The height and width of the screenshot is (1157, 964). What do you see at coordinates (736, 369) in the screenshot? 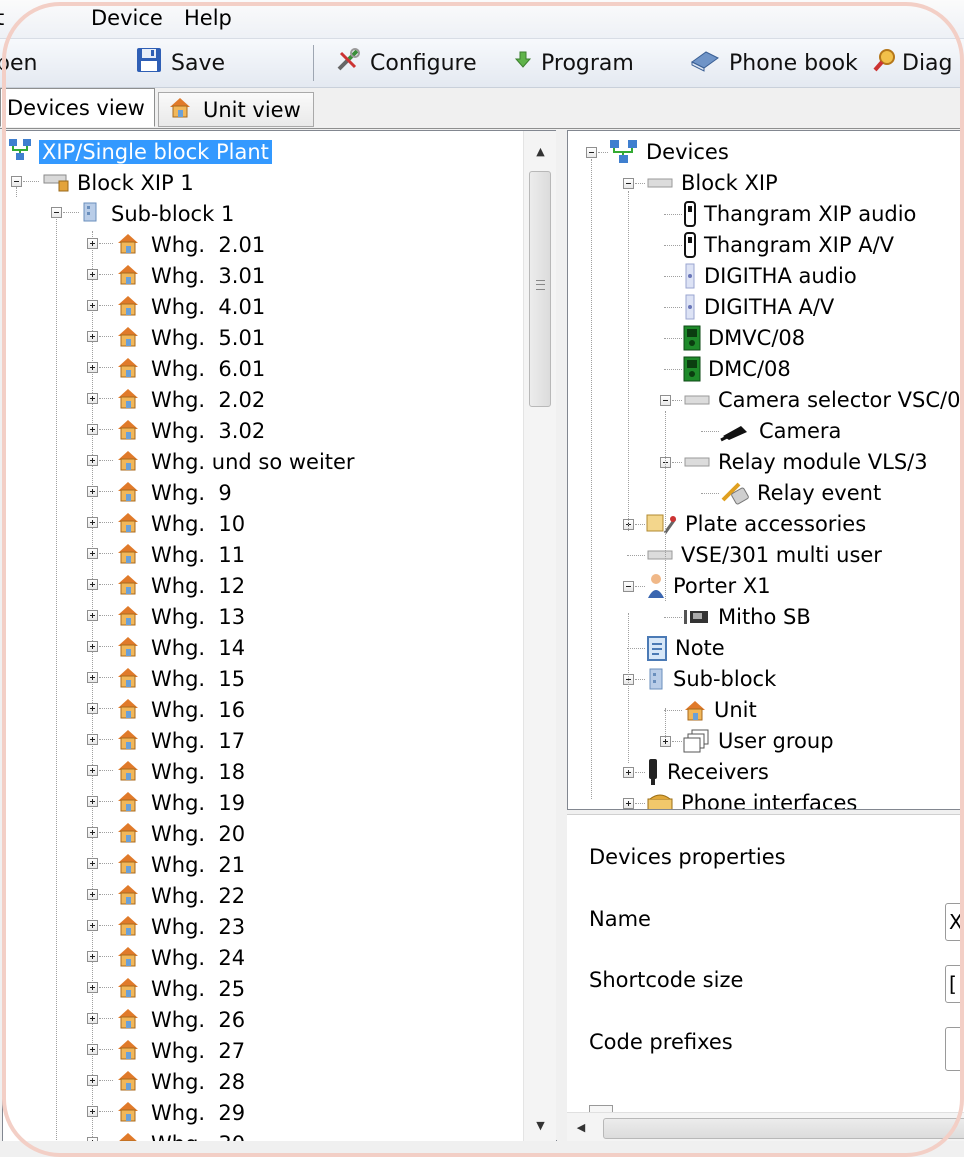
I see `device-tree-node: DMC/08` at bounding box center [736, 369].